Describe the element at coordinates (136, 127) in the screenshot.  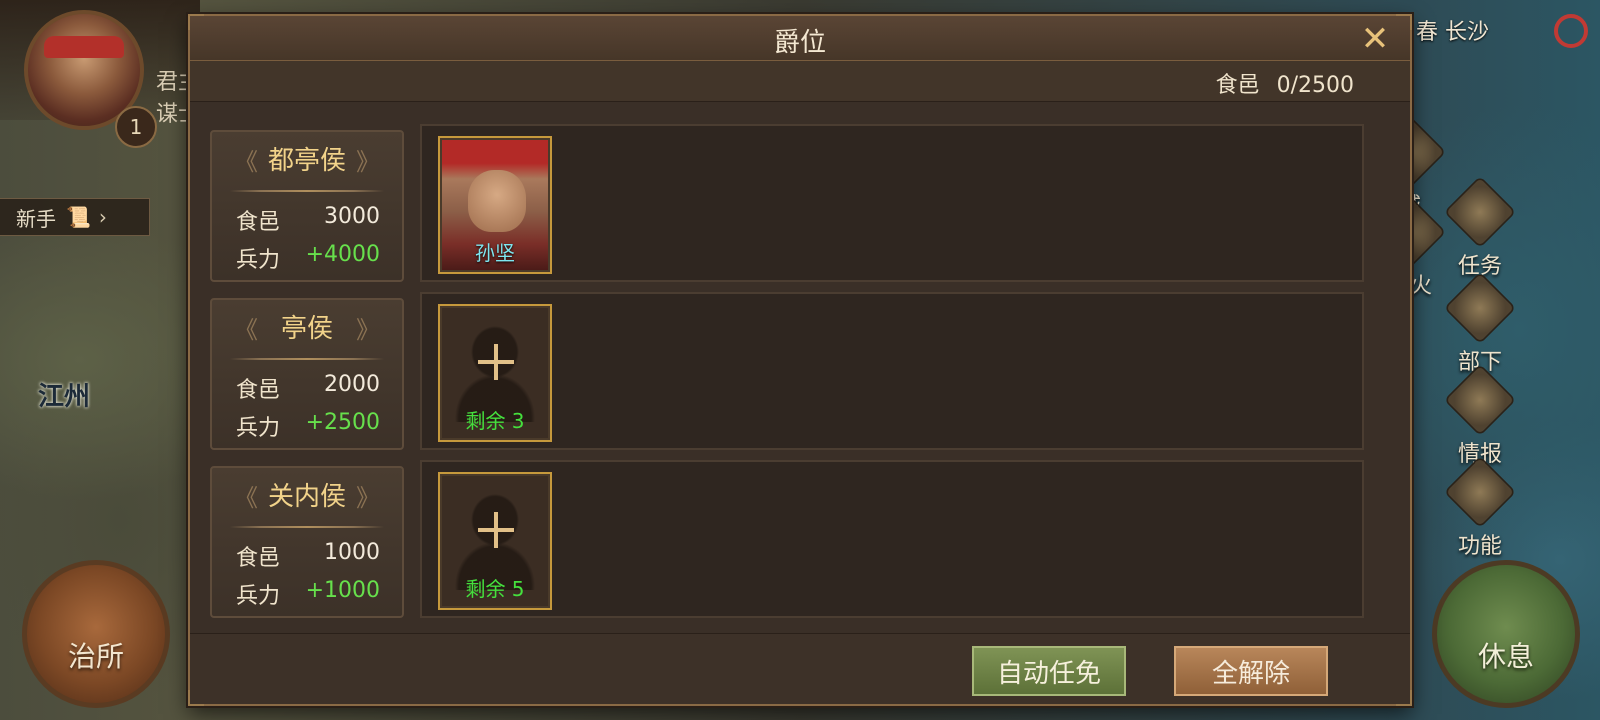
I see `lord-level-badge: 1` at that location.